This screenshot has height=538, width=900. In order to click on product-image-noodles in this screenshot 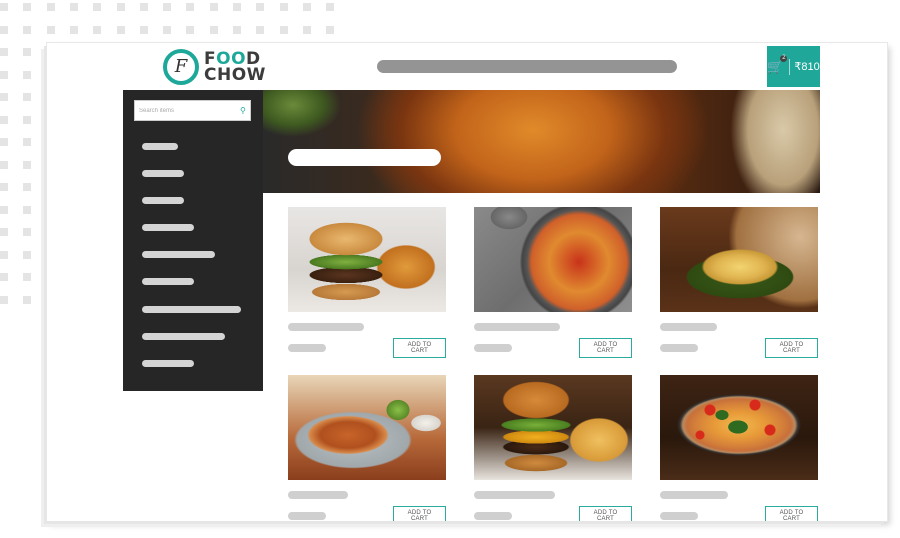, I will do `click(739, 259)`.